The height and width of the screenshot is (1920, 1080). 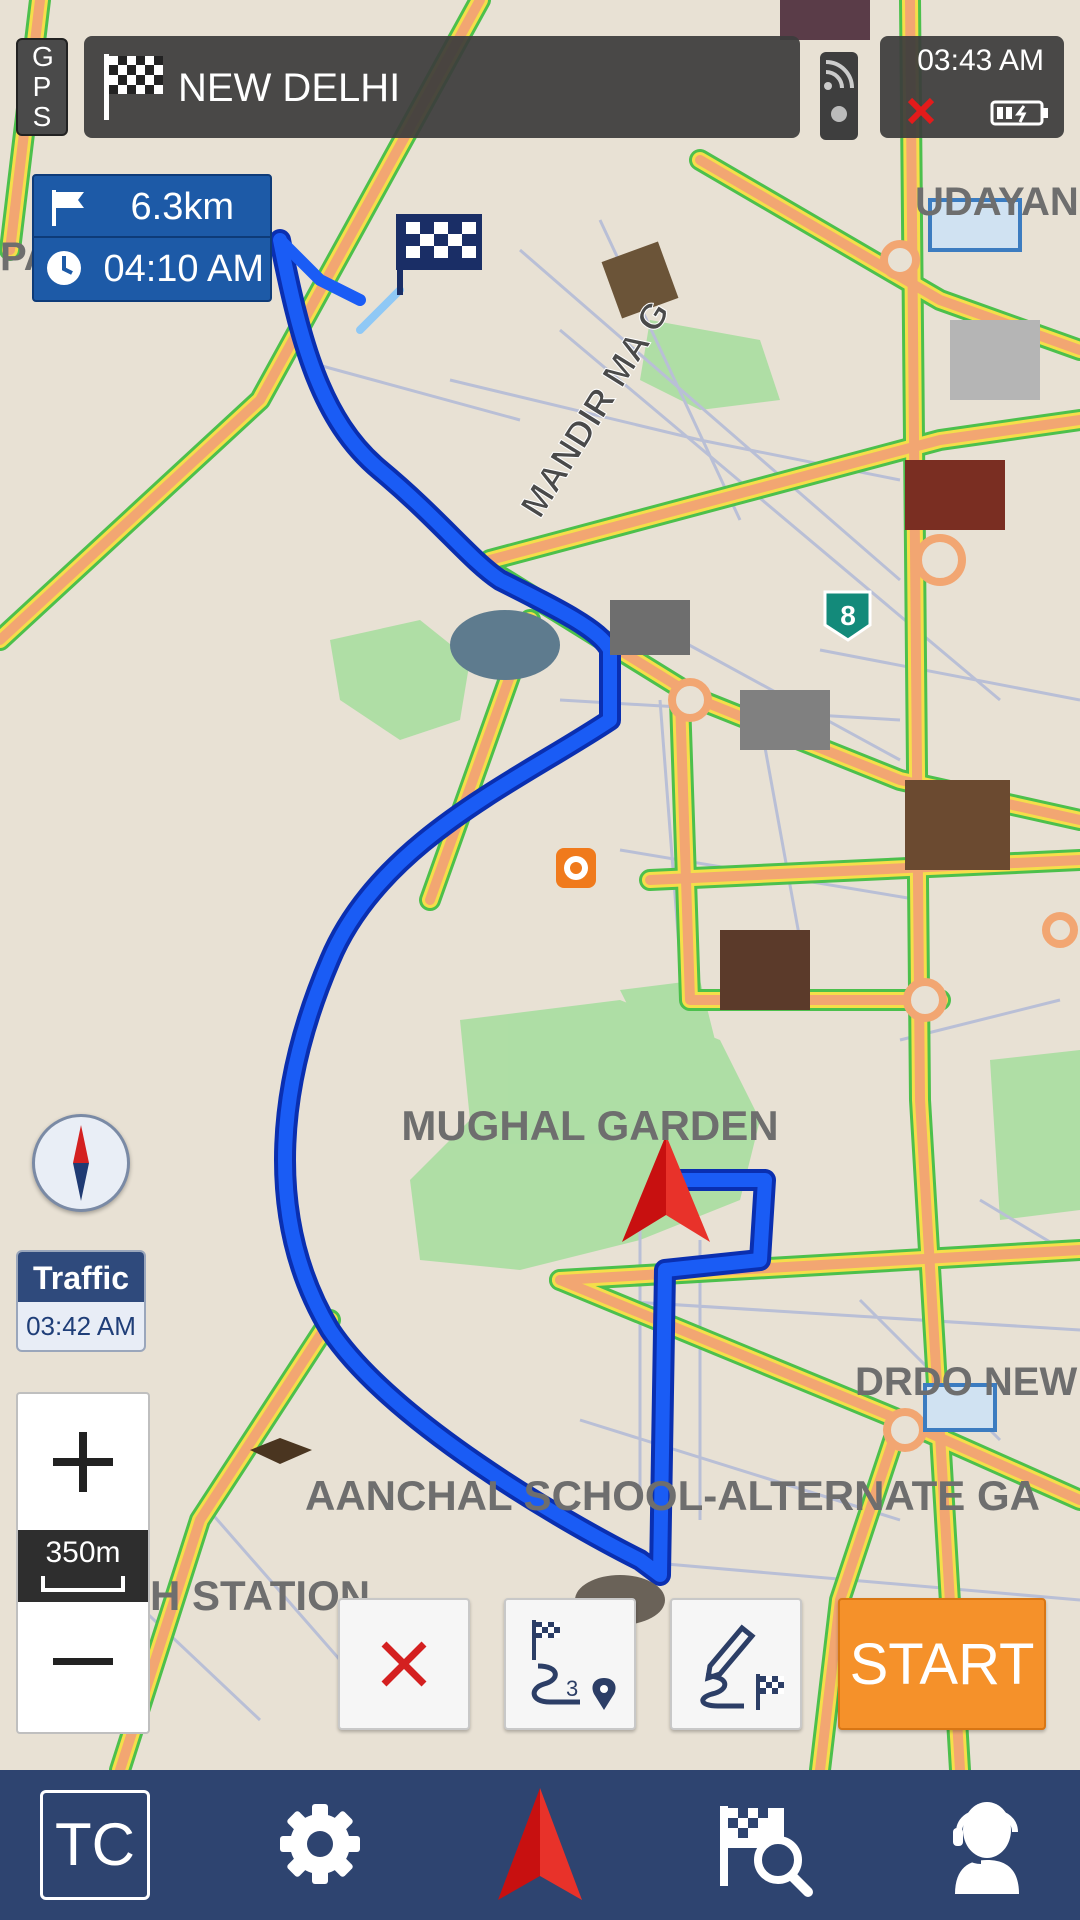 I want to click on zoom-out-button, so click(x=83, y=1667).